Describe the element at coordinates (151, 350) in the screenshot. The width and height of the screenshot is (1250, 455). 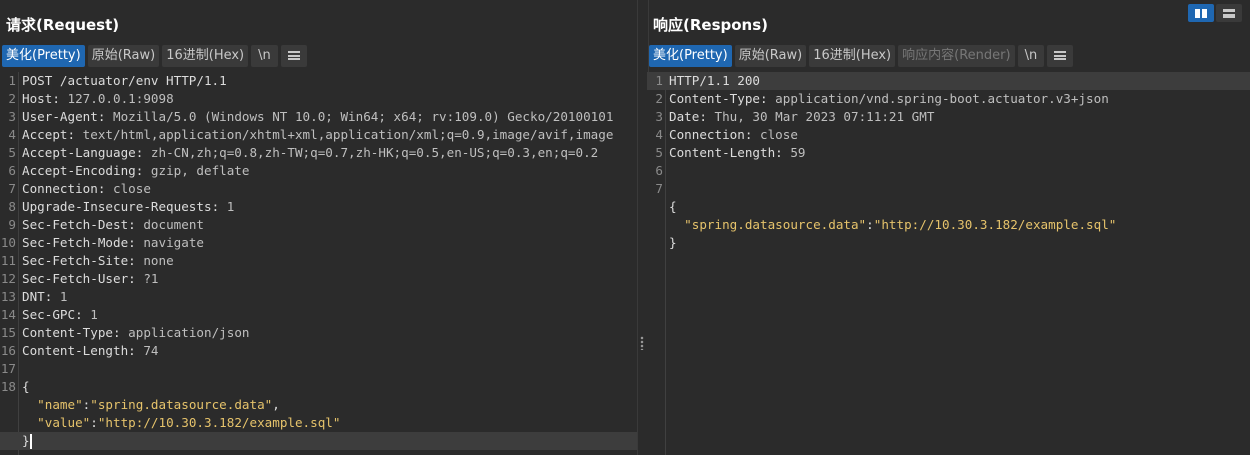
I see `header-value: 74` at that location.